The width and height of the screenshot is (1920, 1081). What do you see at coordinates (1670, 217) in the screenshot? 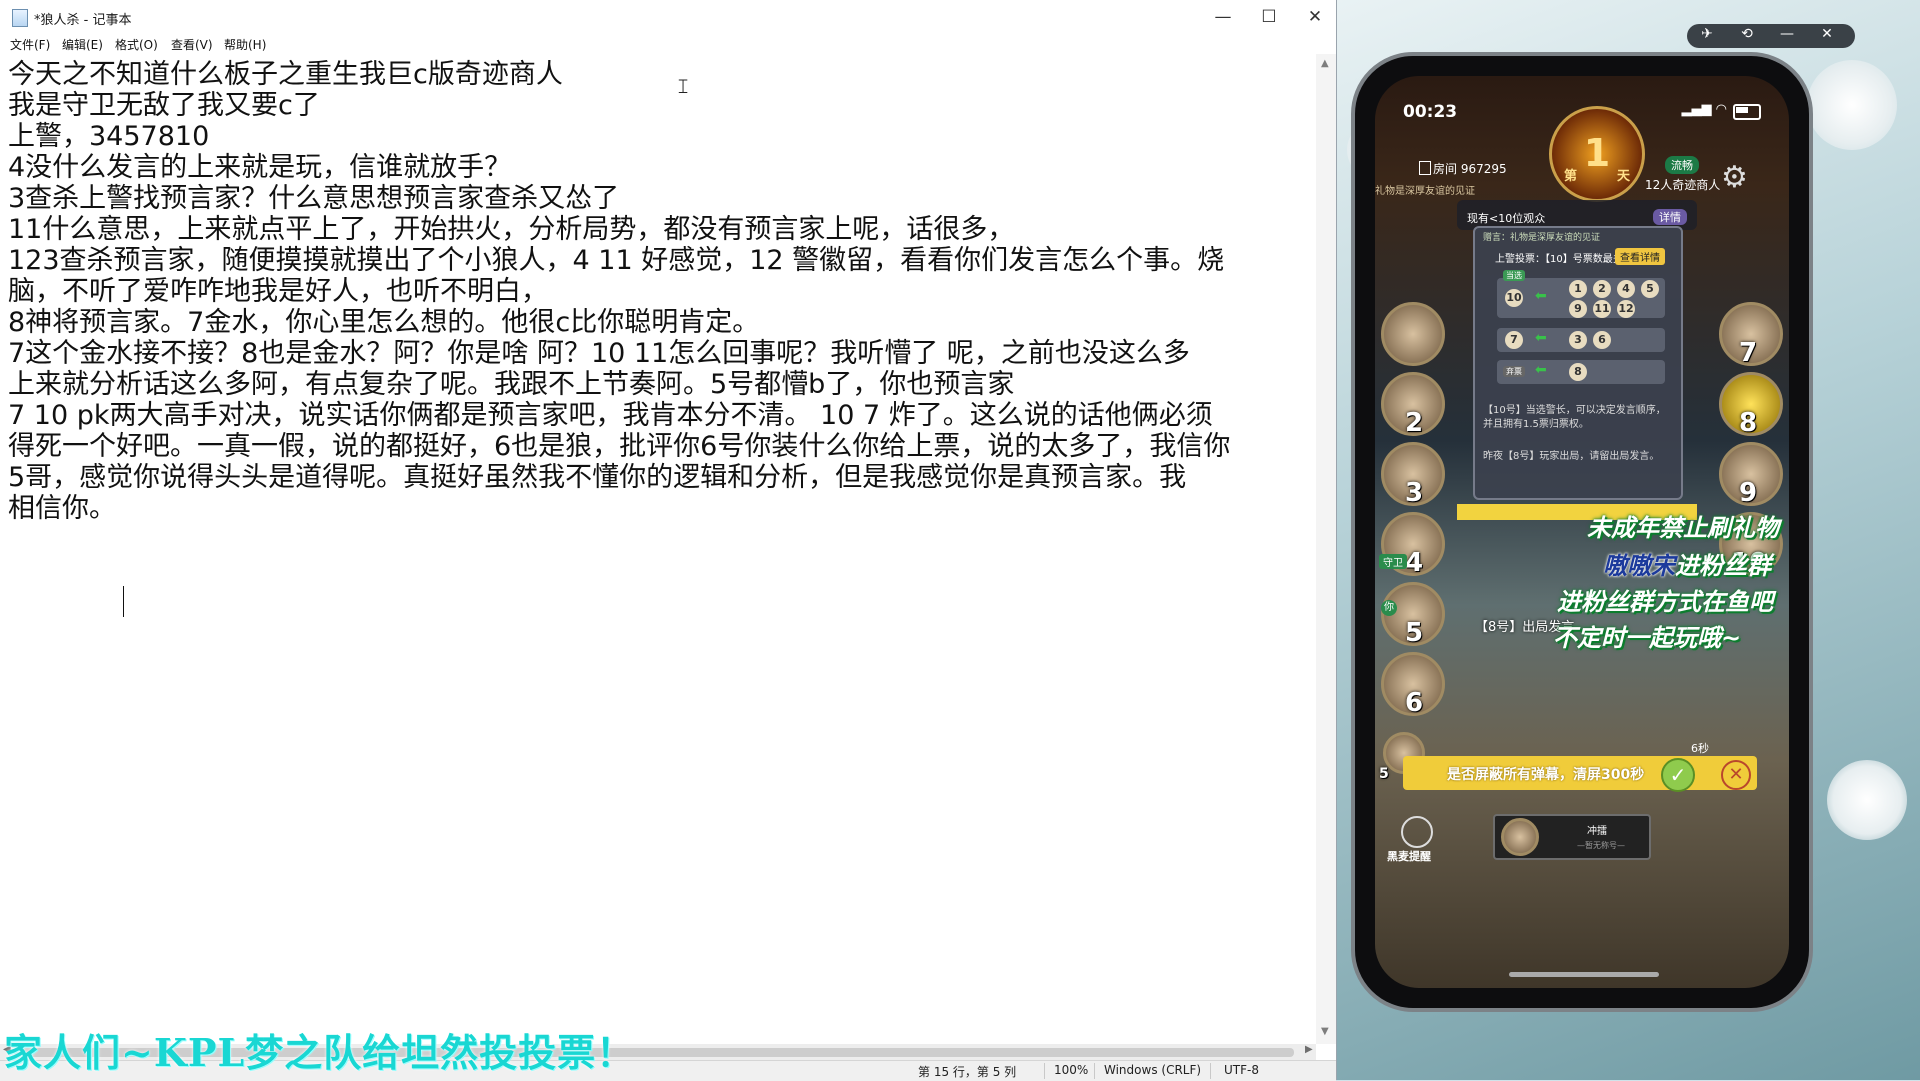
I see `detail-button: 详情` at bounding box center [1670, 217].